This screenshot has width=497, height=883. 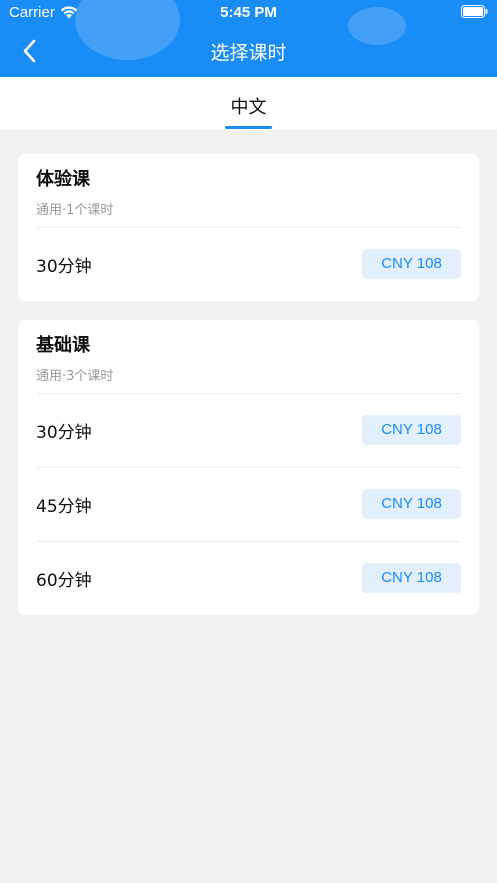 What do you see at coordinates (63, 179) in the screenshot?
I see `course-title: 体验课` at bounding box center [63, 179].